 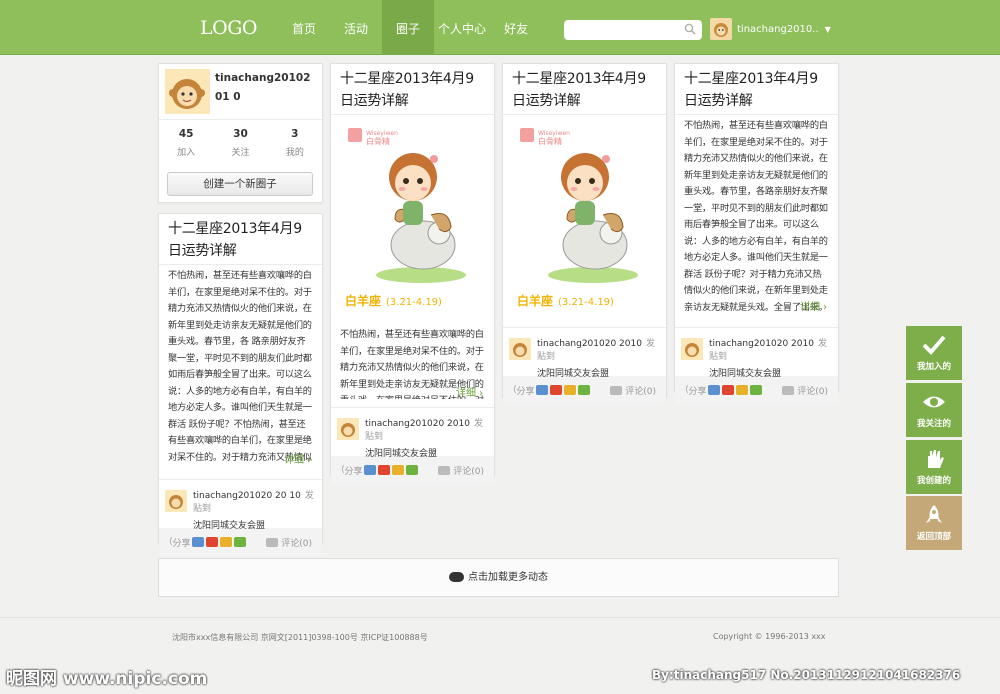 I want to click on watermark-left: 昵图网 www.nipic.com, so click(x=107, y=679).